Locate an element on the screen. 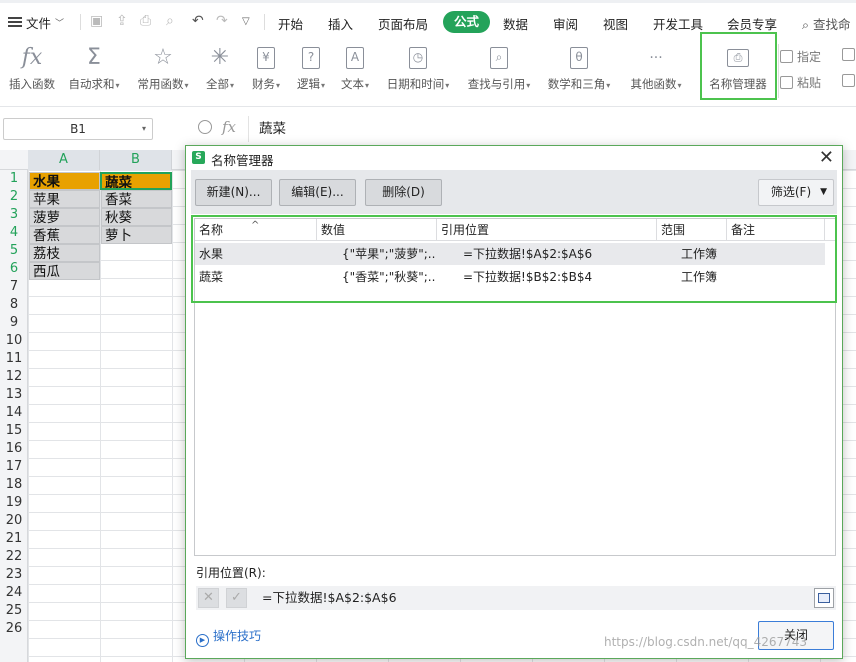  ribbon-divider is located at coordinates (778, 71).